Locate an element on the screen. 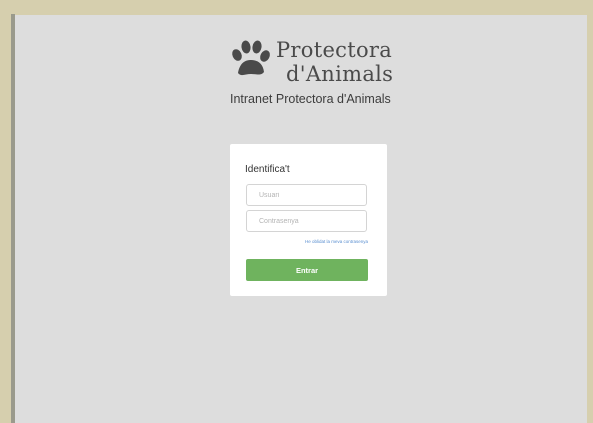  paw-print-icon is located at coordinates (251, 58).